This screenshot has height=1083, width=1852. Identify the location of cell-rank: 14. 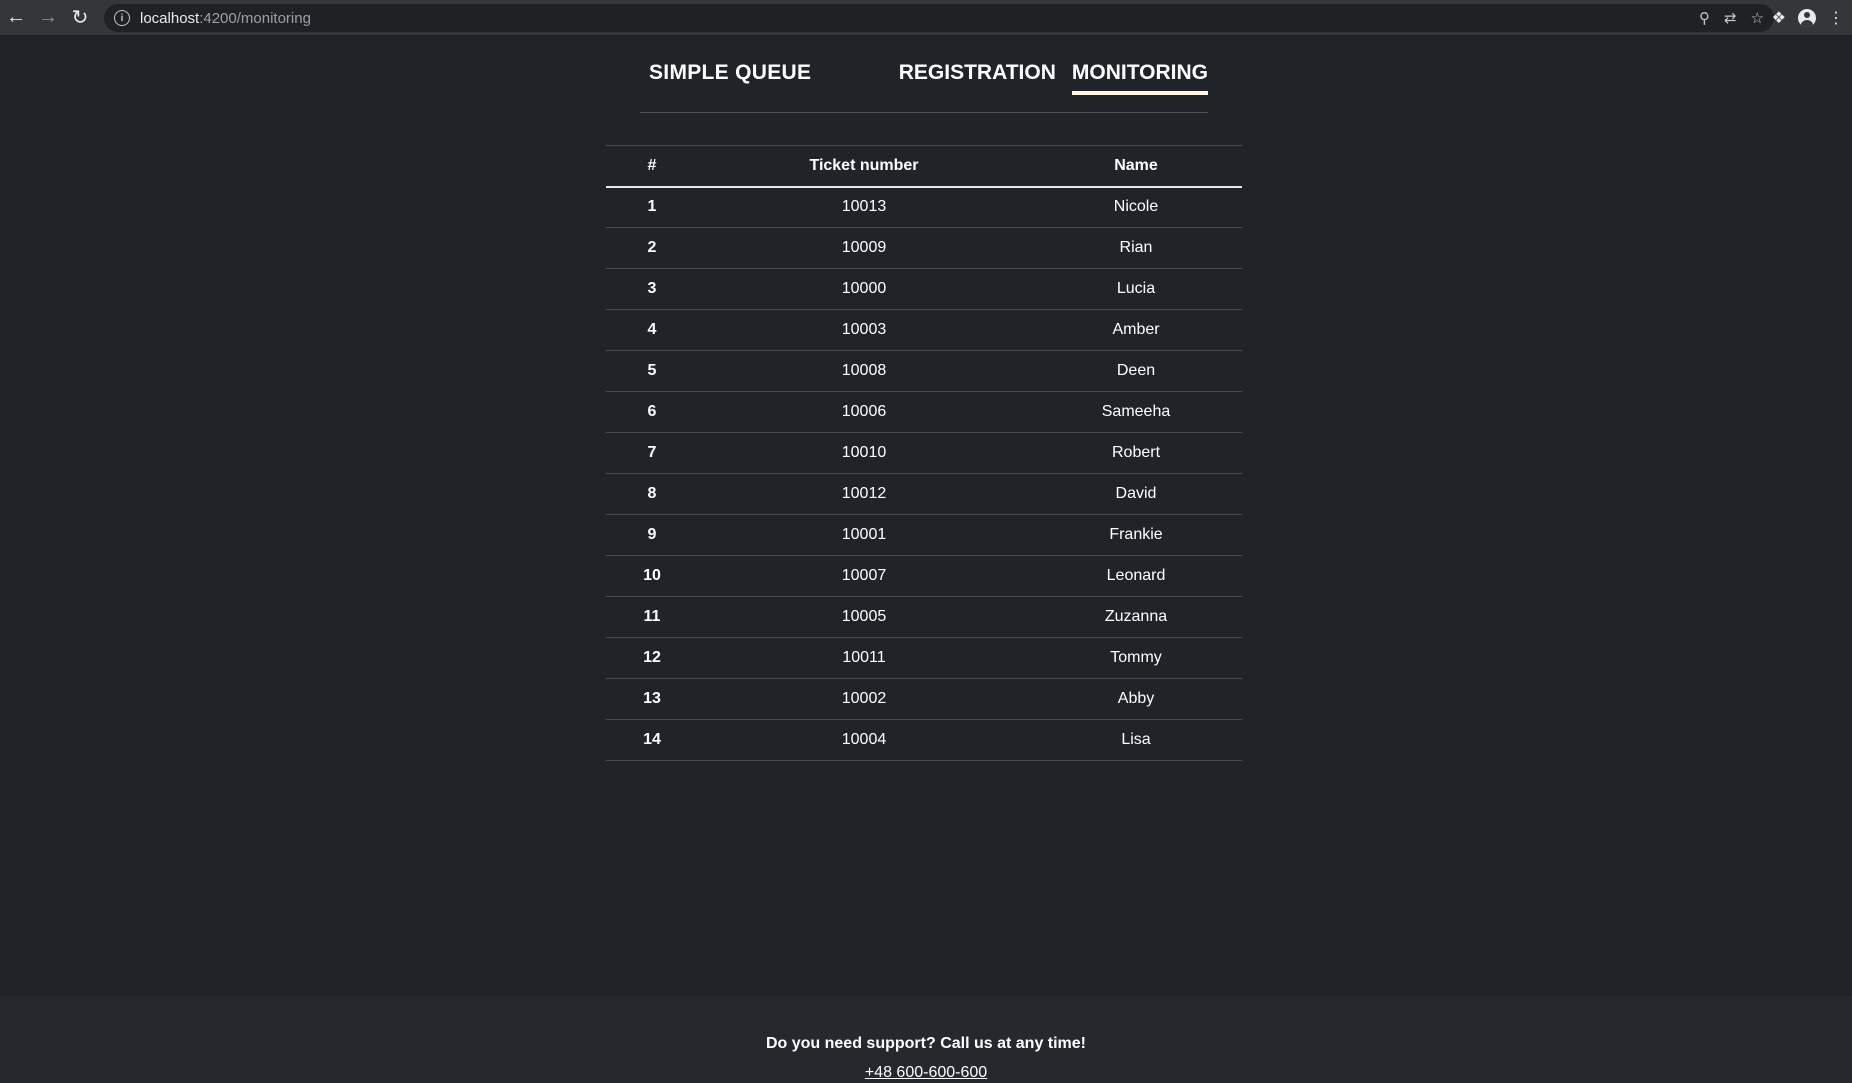
(652, 740).